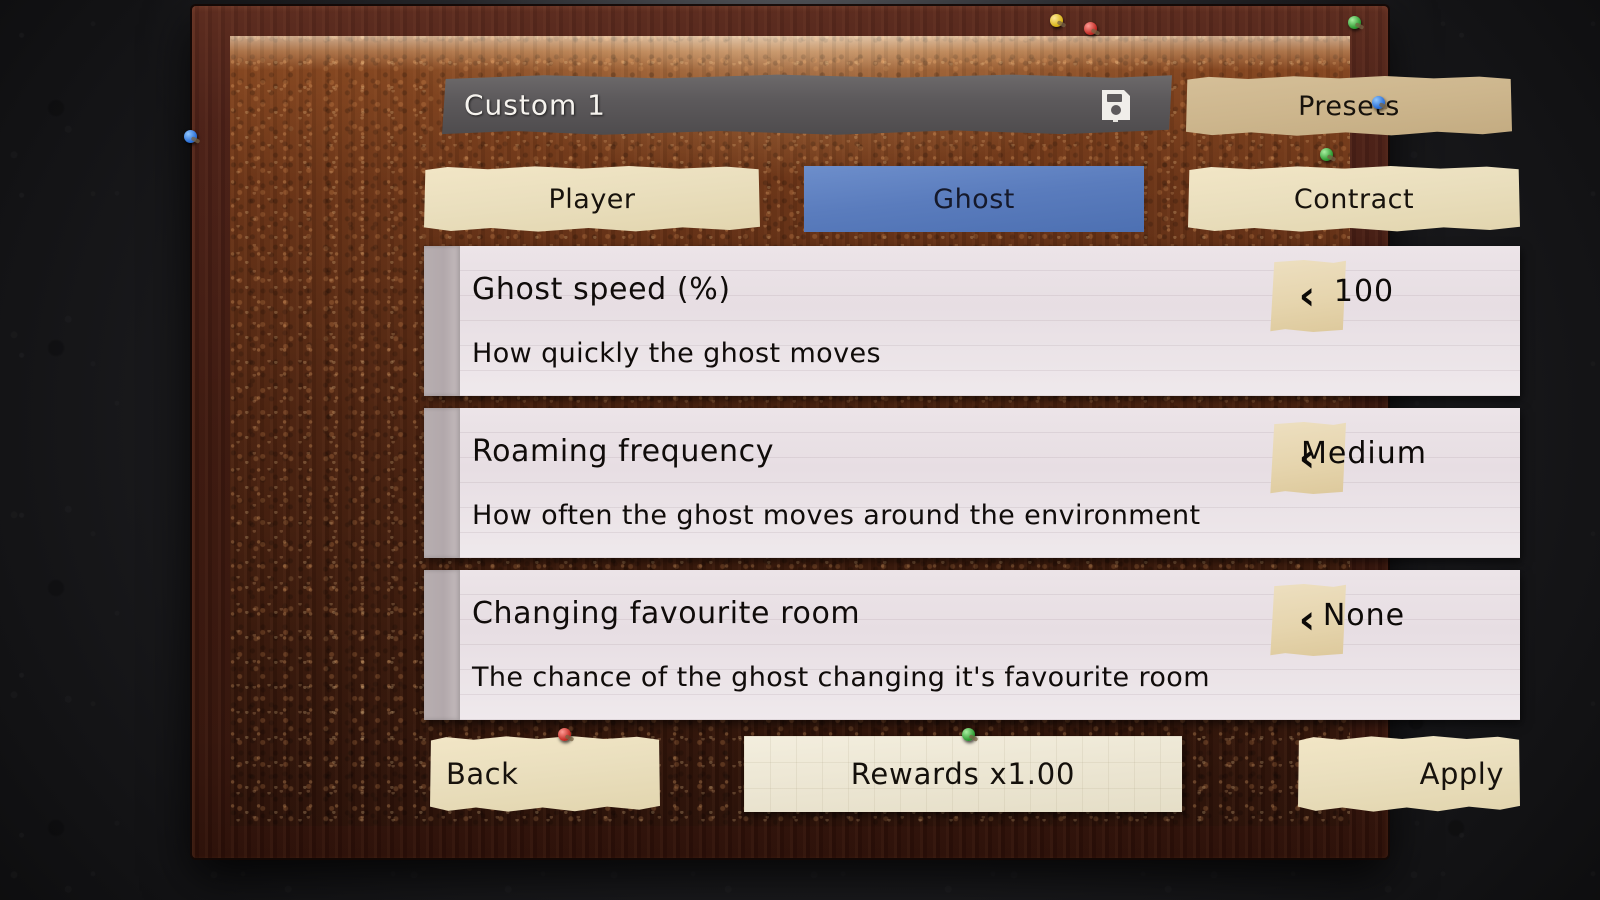 The height and width of the screenshot is (900, 1600). Describe the element at coordinates (807, 104) in the screenshot. I see `preset-name-bar: Custom 1` at that location.